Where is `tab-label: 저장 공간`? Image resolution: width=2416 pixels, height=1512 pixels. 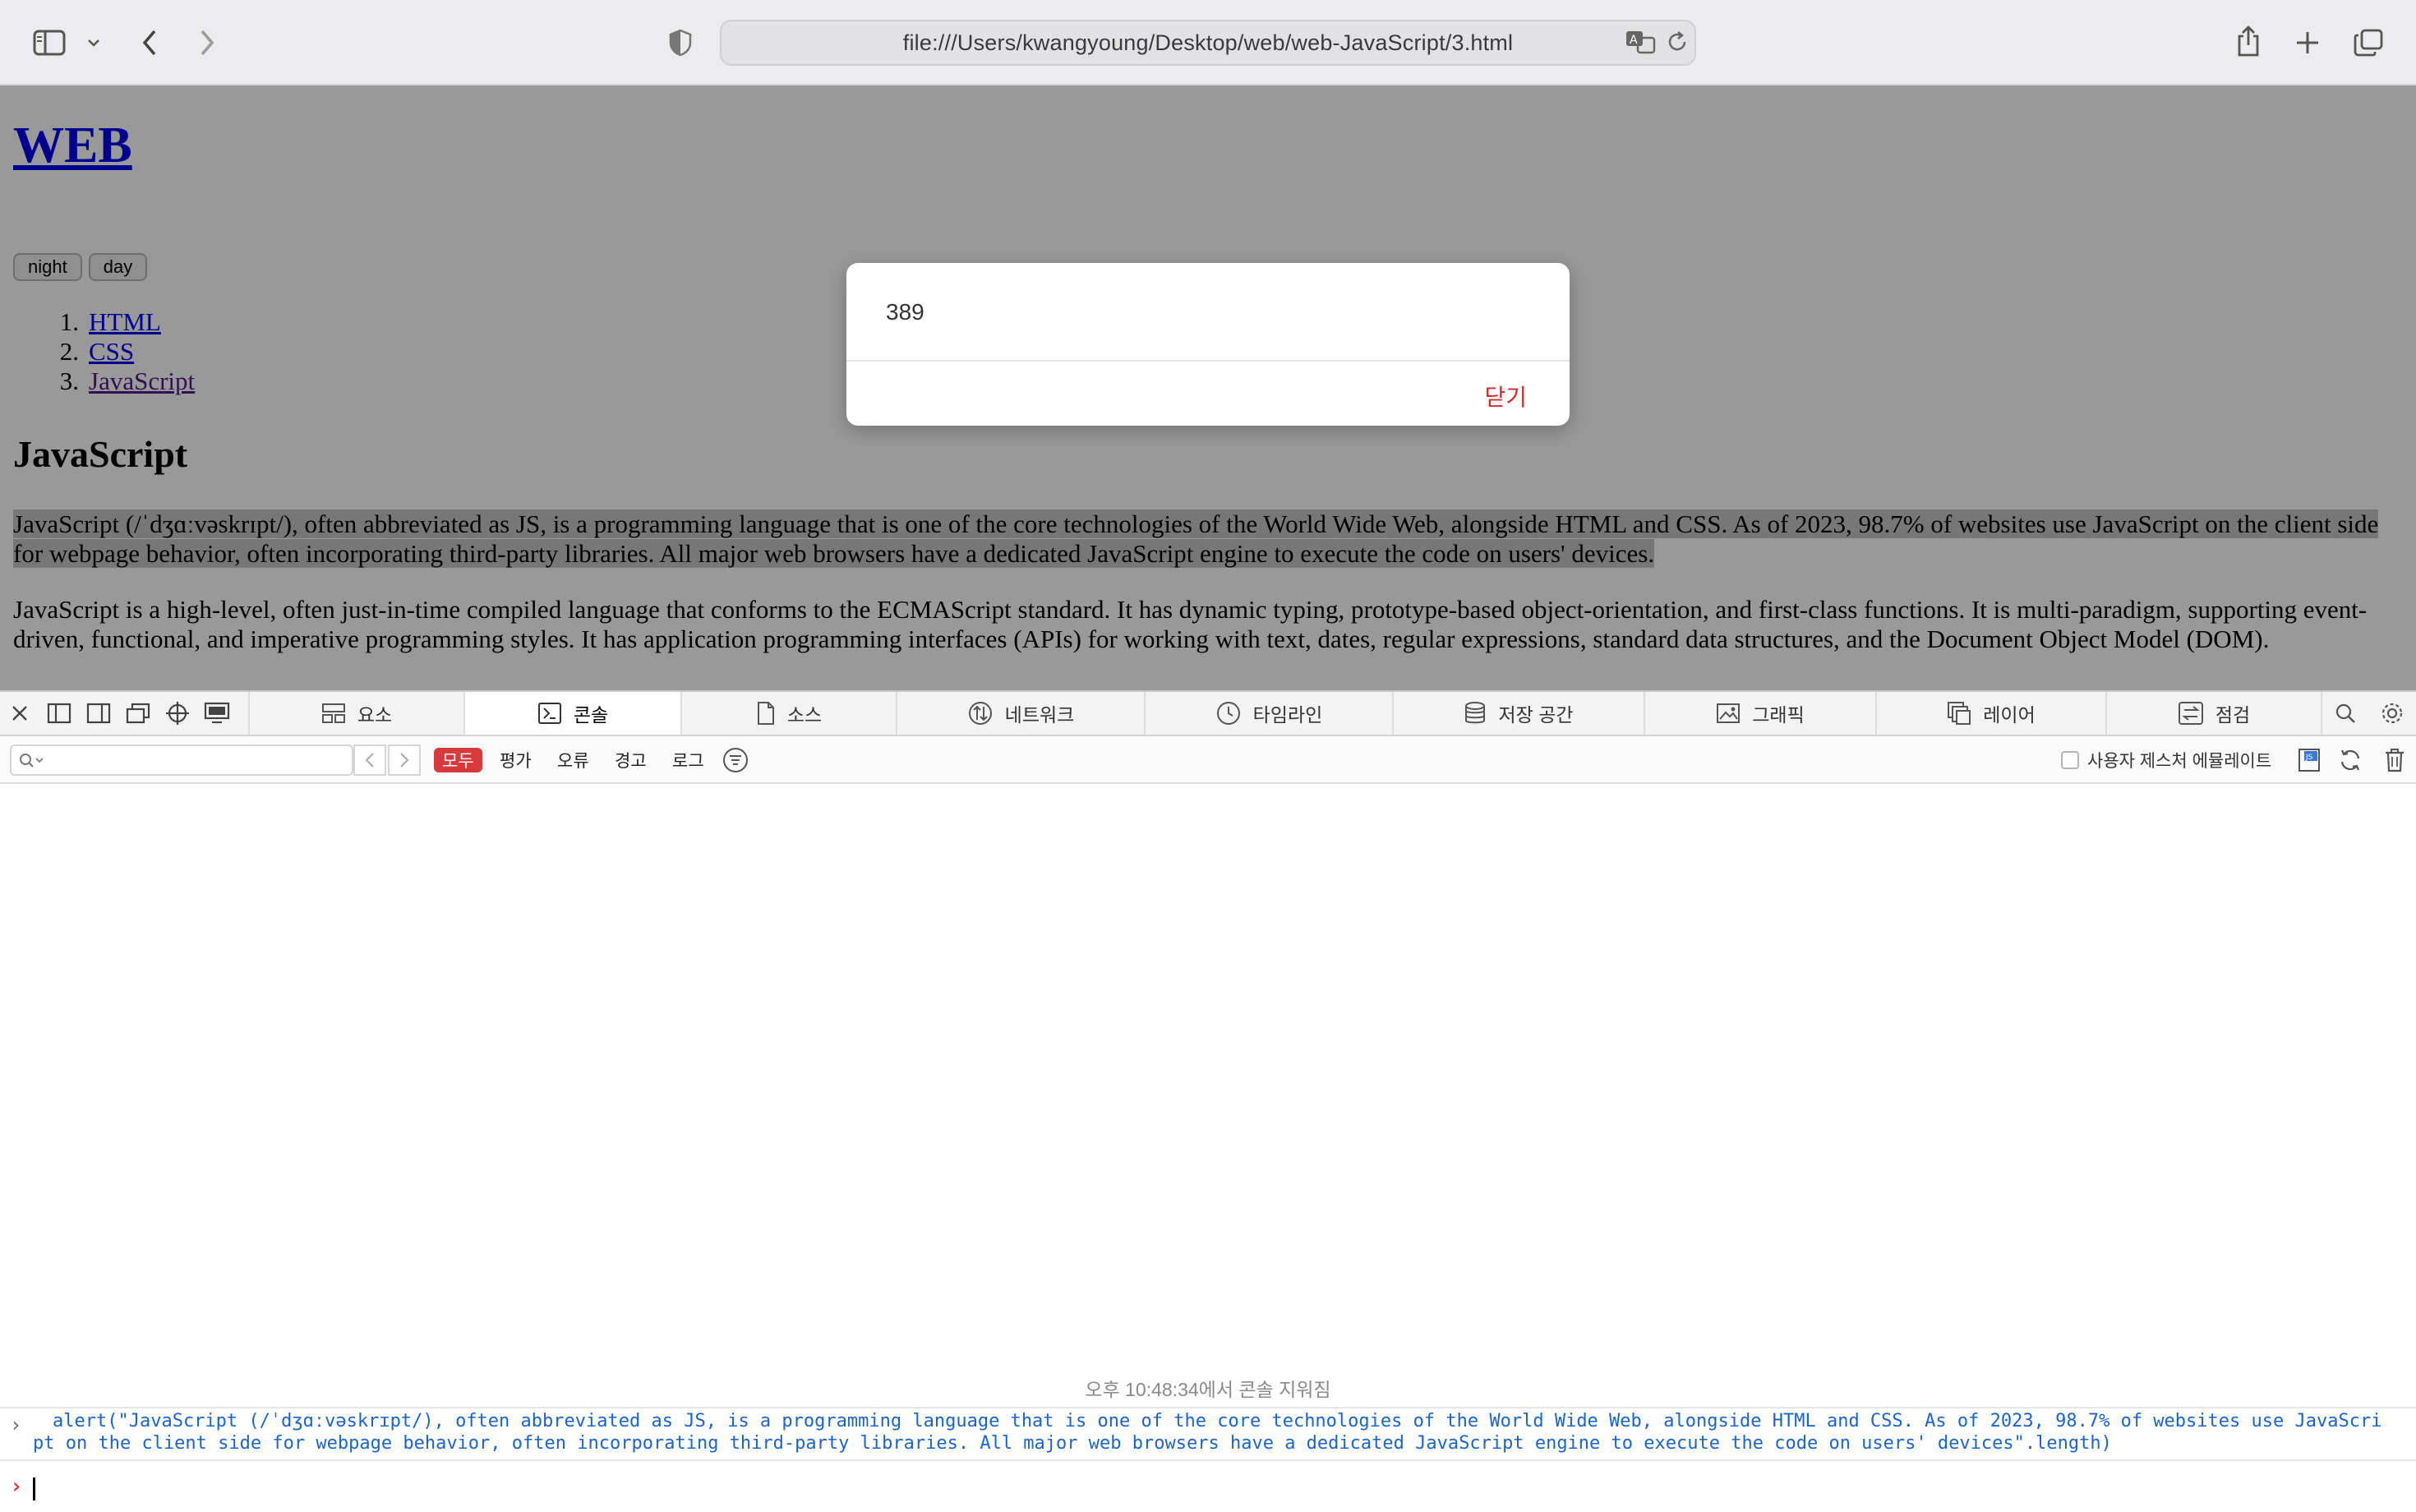 tab-label: 저장 공간 is located at coordinates (1536, 715).